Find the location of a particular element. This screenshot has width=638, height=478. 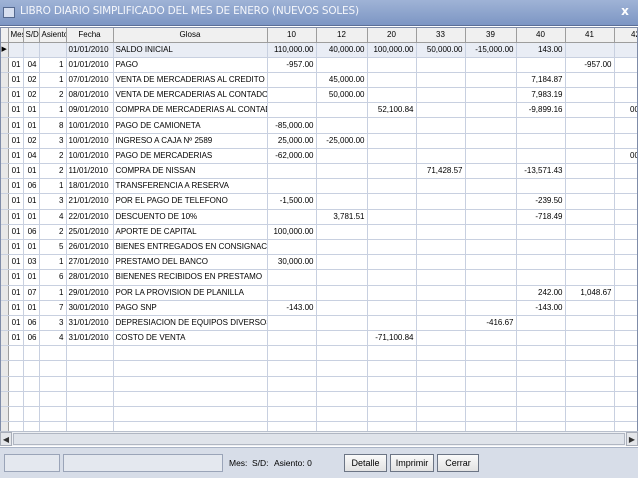

table-cell: 08/01/2010 is located at coordinates (90, 95).